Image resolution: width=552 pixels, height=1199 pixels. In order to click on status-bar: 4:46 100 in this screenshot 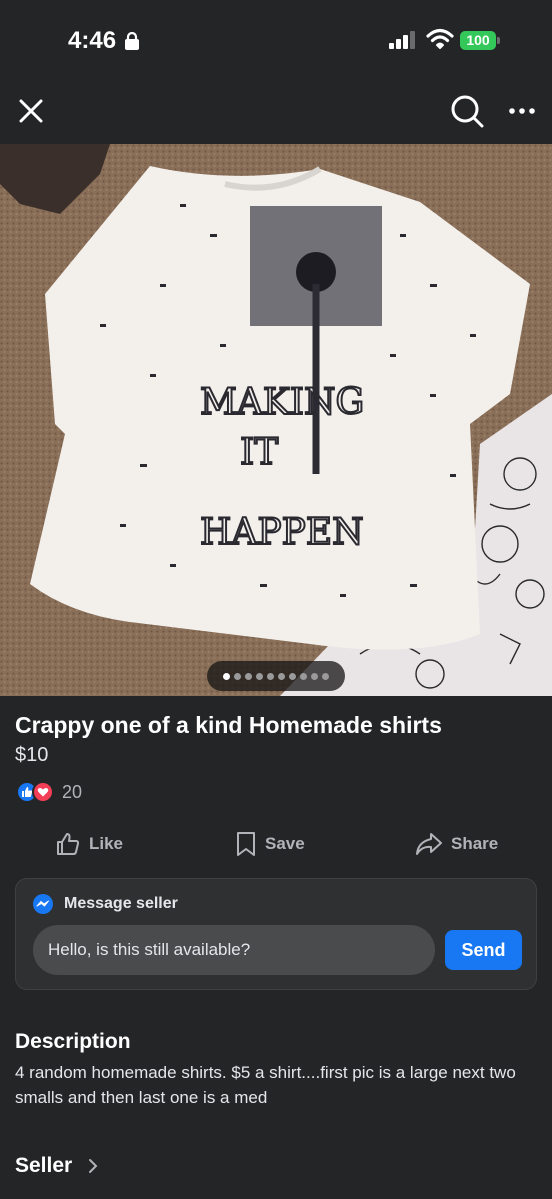, I will do `click(276, 41)`.